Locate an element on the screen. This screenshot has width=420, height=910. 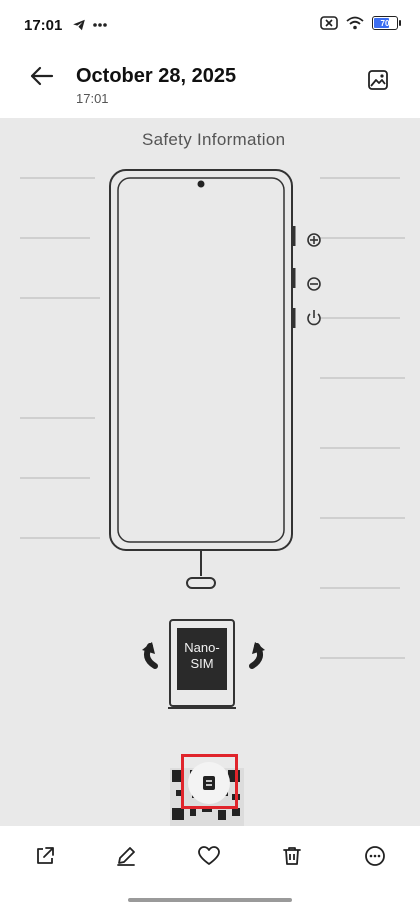
page-subtitle: 17:01 is located at coordinates (92, 98).